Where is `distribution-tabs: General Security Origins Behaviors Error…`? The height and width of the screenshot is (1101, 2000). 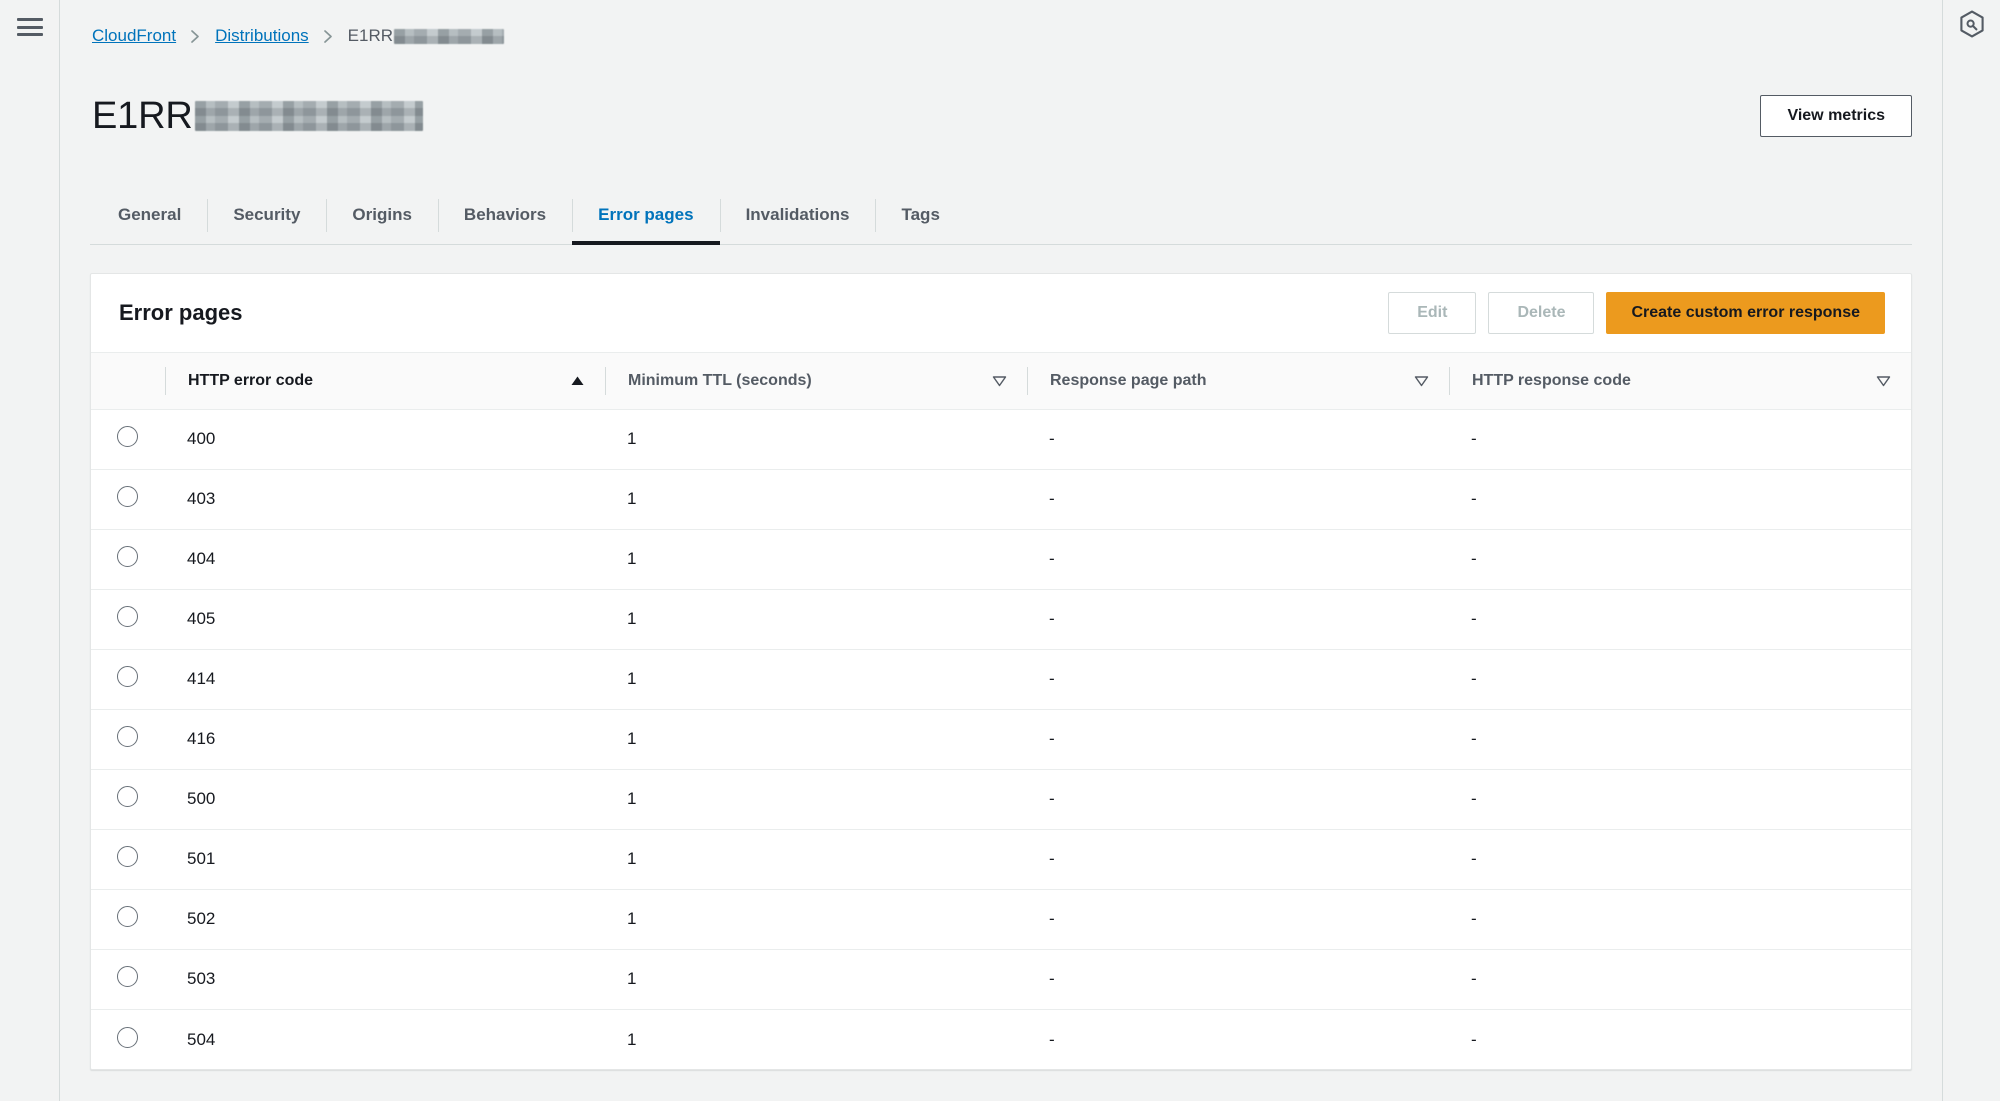
distribution-tabs: General Security Origins Behaviors Error… is located at coordinates (1001, 216).